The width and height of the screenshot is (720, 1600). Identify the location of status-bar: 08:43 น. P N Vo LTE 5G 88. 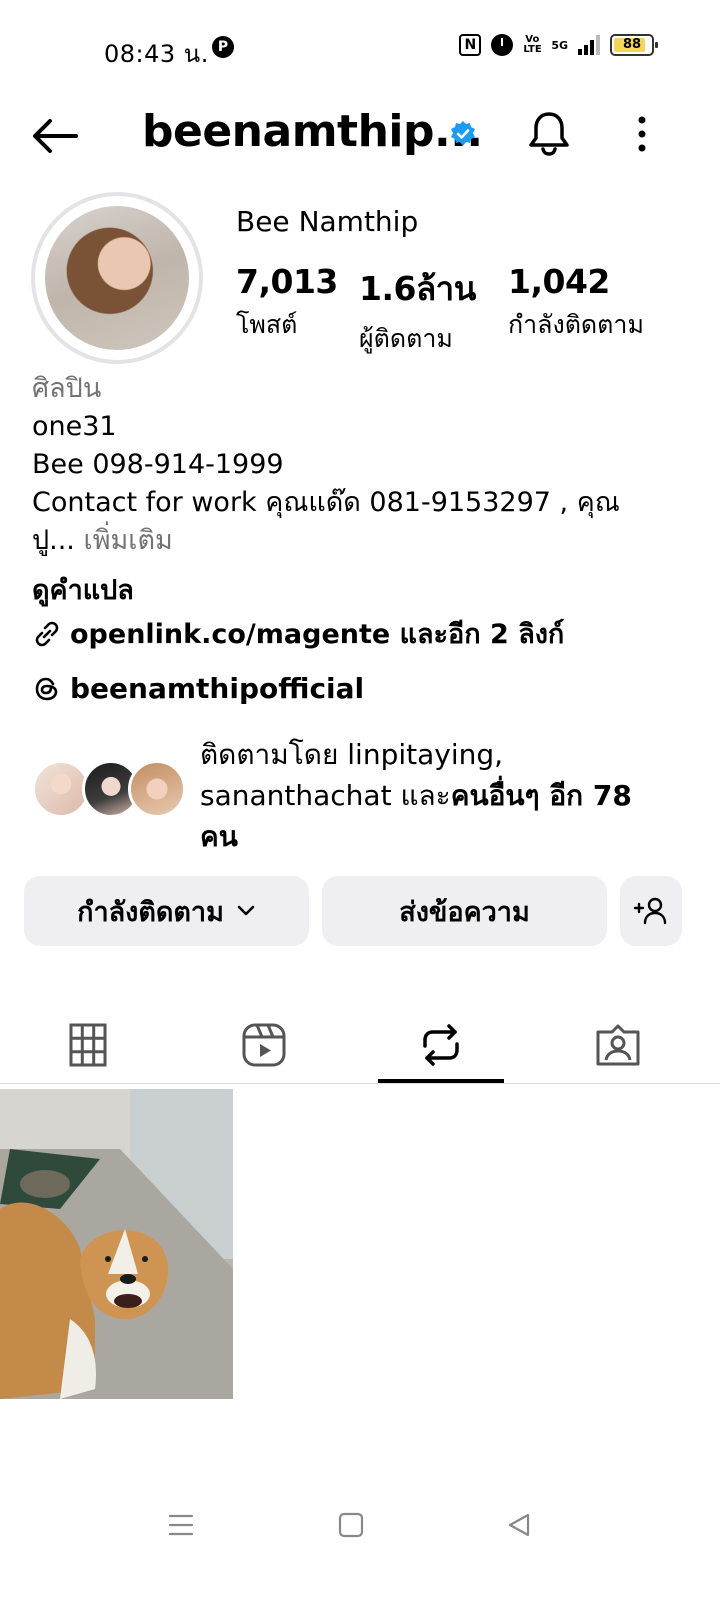
(360, 48).